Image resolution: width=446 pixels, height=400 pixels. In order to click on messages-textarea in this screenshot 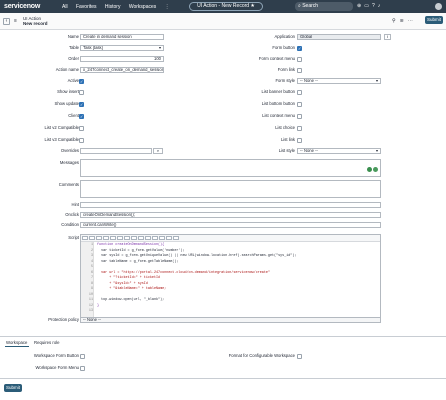, I will do `click(230, 168)`.